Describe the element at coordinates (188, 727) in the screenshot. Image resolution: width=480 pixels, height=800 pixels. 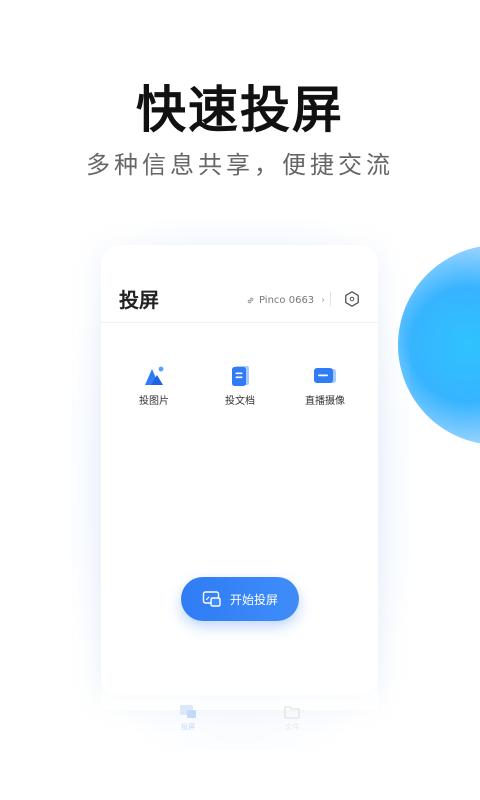
I see `tab-cast-label: 投屏` at that location.